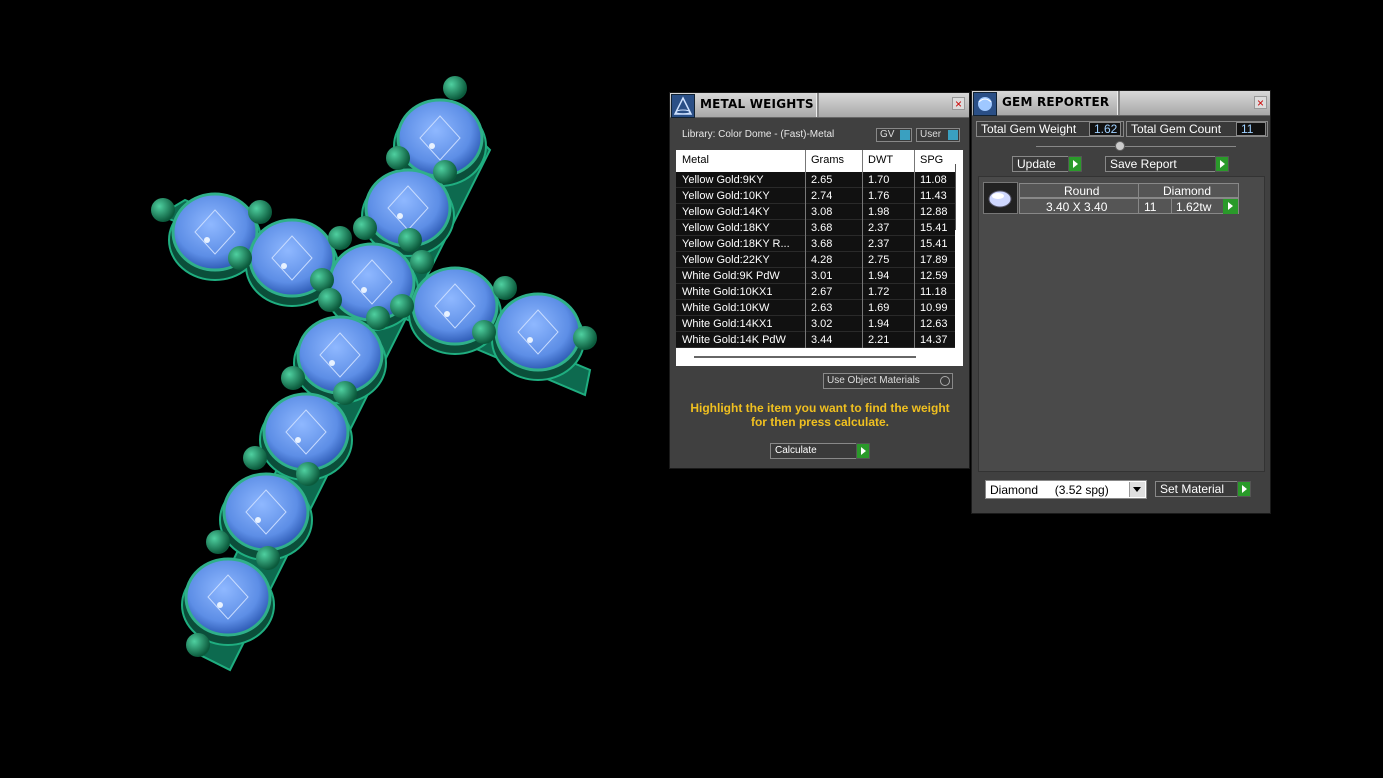  What do you see at coordinates (1187, 191) in the screenshot?
I see `gem-material: Diamond` at bounding box center [1187, 191].